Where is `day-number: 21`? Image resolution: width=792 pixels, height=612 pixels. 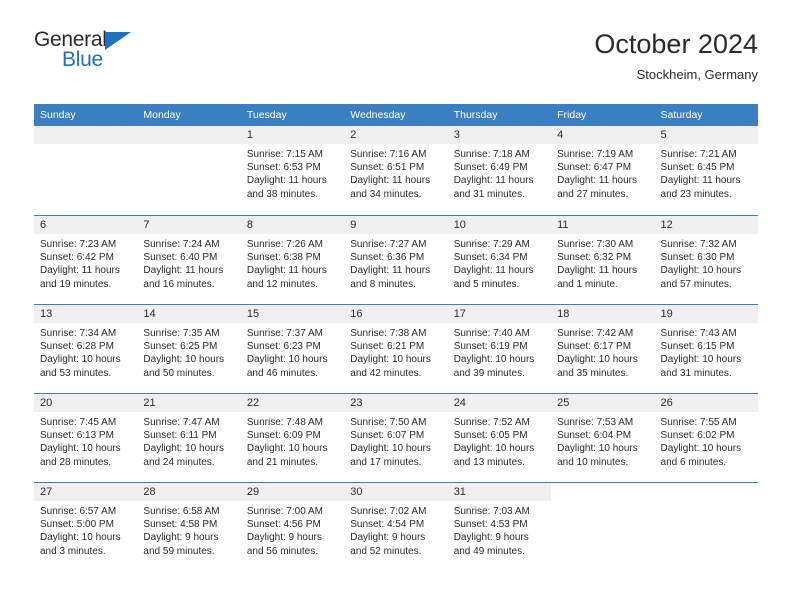 day-number: 21 is located at coordinates (189, 403).